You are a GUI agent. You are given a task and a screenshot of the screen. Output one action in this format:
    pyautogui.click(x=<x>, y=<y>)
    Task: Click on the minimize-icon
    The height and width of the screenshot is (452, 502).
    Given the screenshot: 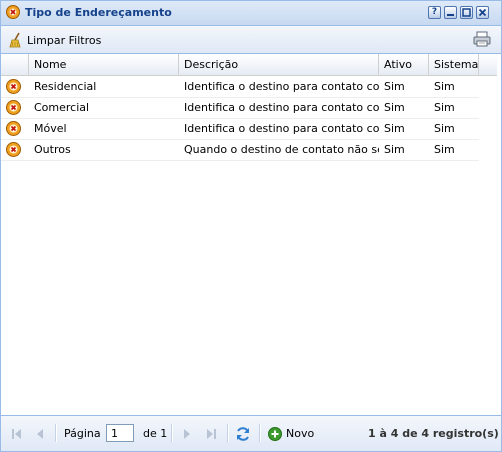 What is the action you would take?
    pyautogui.click(x=450, y=15)
    